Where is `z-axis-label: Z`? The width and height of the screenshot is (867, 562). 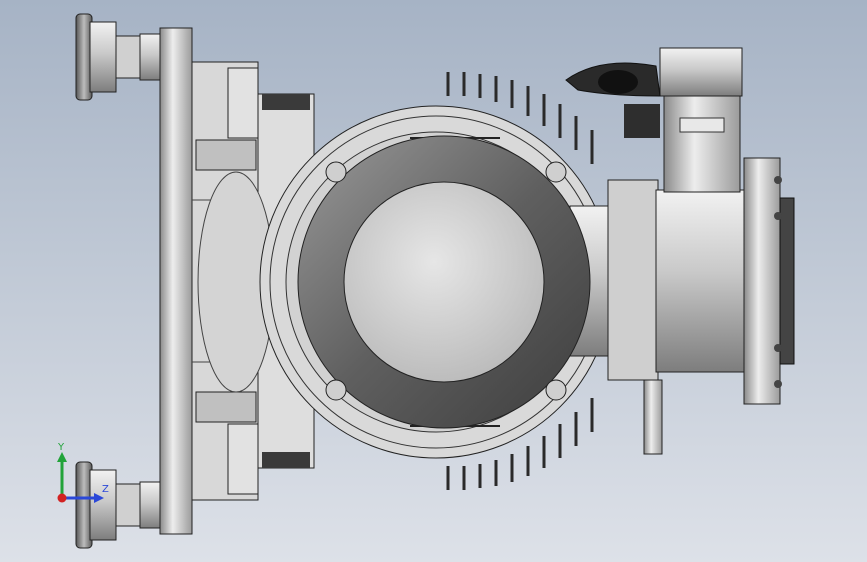
z-axis-label: Z is located at coordinates (105, 489).